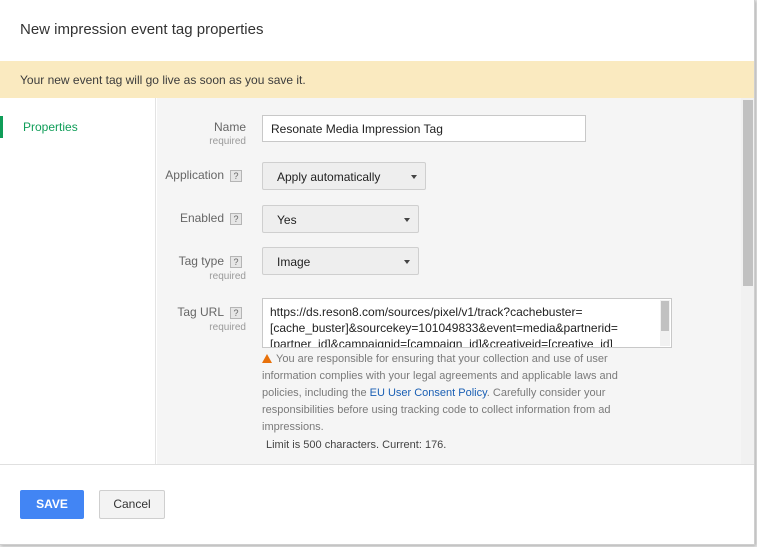 Image resolution: width=757 pixels, height=547 pixels. What do you see at coordinates (227, 141) in the screenshot?
I see `name-required: required` at bounding box center [227, 141].